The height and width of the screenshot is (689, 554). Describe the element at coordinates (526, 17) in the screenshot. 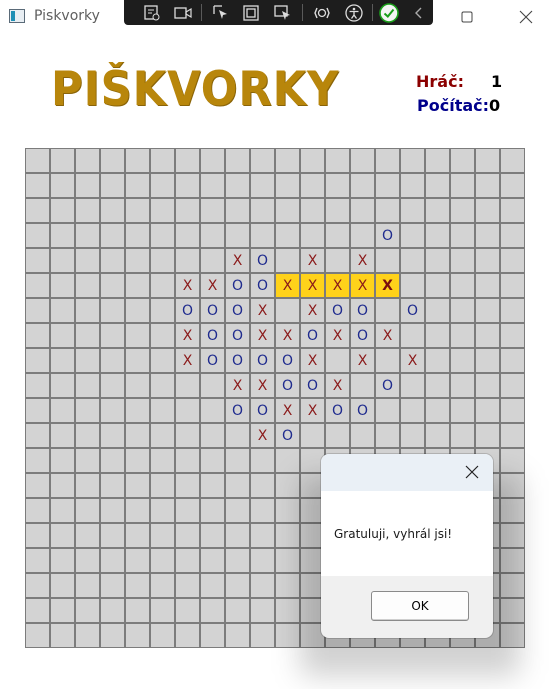

I see `close-window-button` at that location.